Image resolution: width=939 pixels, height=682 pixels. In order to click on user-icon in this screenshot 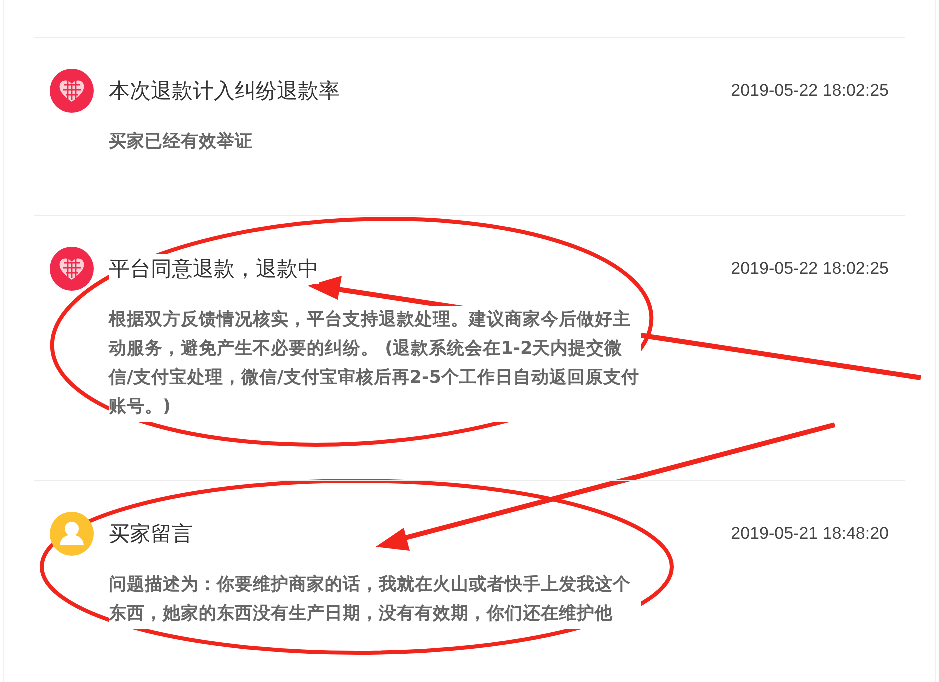, I will do `click(72, 534)`.